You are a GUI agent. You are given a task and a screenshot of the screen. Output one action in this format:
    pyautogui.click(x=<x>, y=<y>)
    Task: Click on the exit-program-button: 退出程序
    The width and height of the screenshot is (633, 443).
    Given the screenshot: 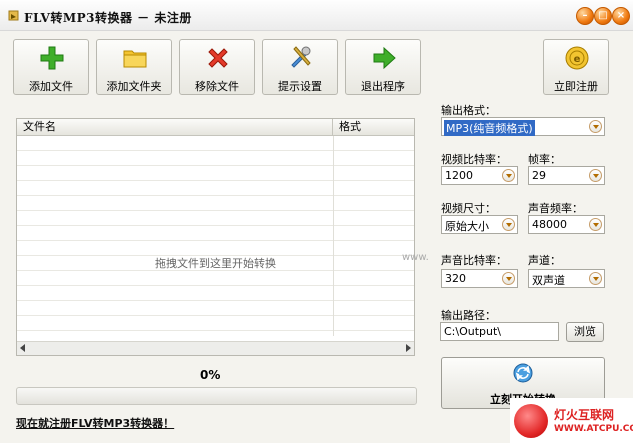 What is the action you would take?
    pyautogui.click(x=383, y=67)
    